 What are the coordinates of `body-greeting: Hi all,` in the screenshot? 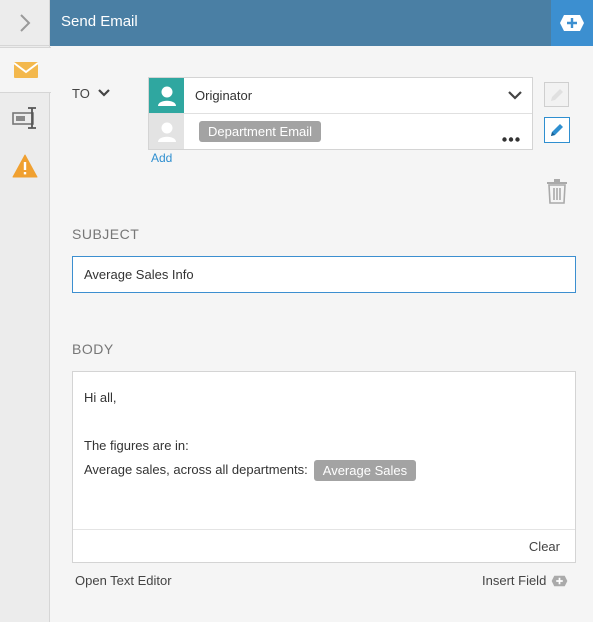 It's located at (100, 397).